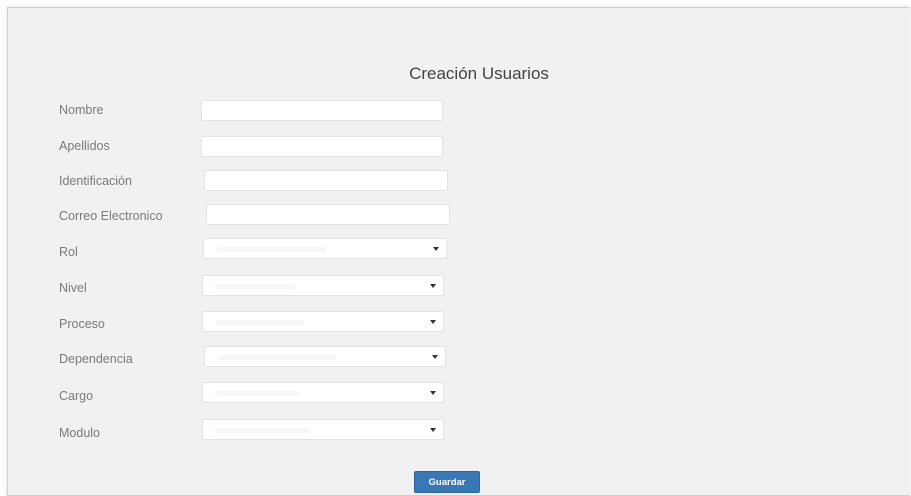 The width and height of the screenshot is (911, 496). What do you see at coordinates (95, 181) in the screenshot?
I see `label-identificacion: Identificación` at bounding box center [95, 181].